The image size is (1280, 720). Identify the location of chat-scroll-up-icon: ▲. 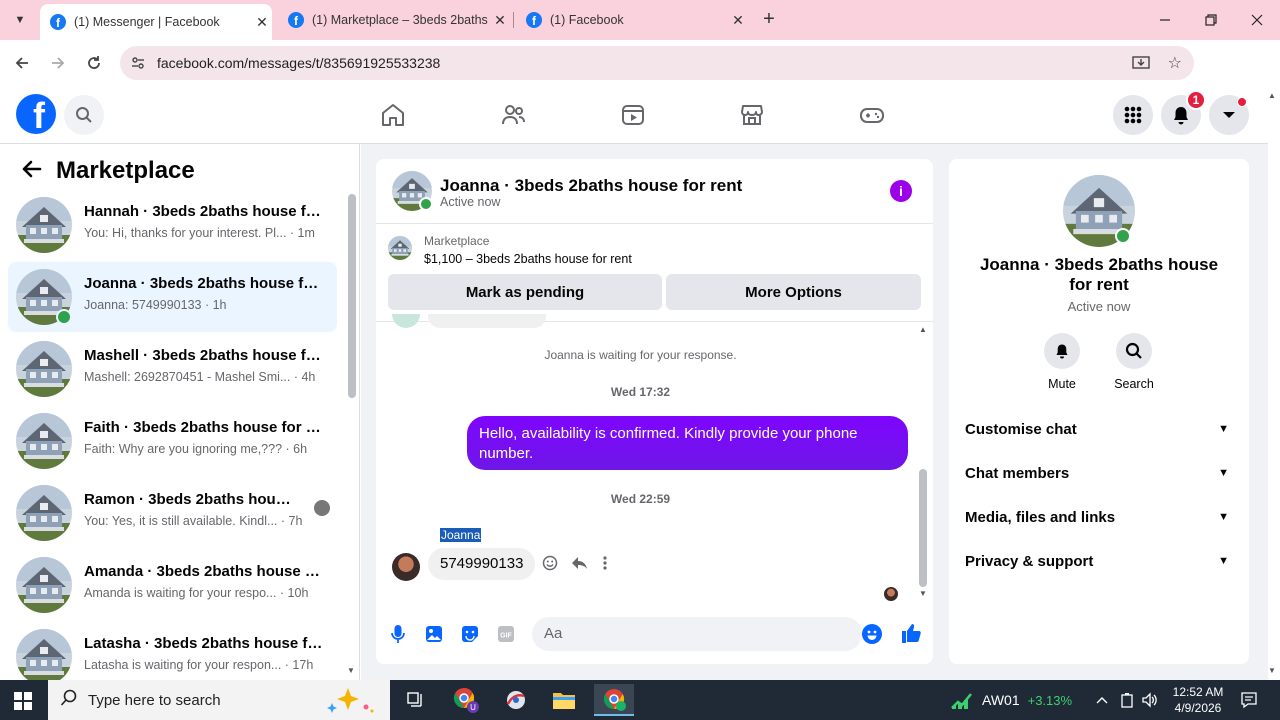
(923, 329).